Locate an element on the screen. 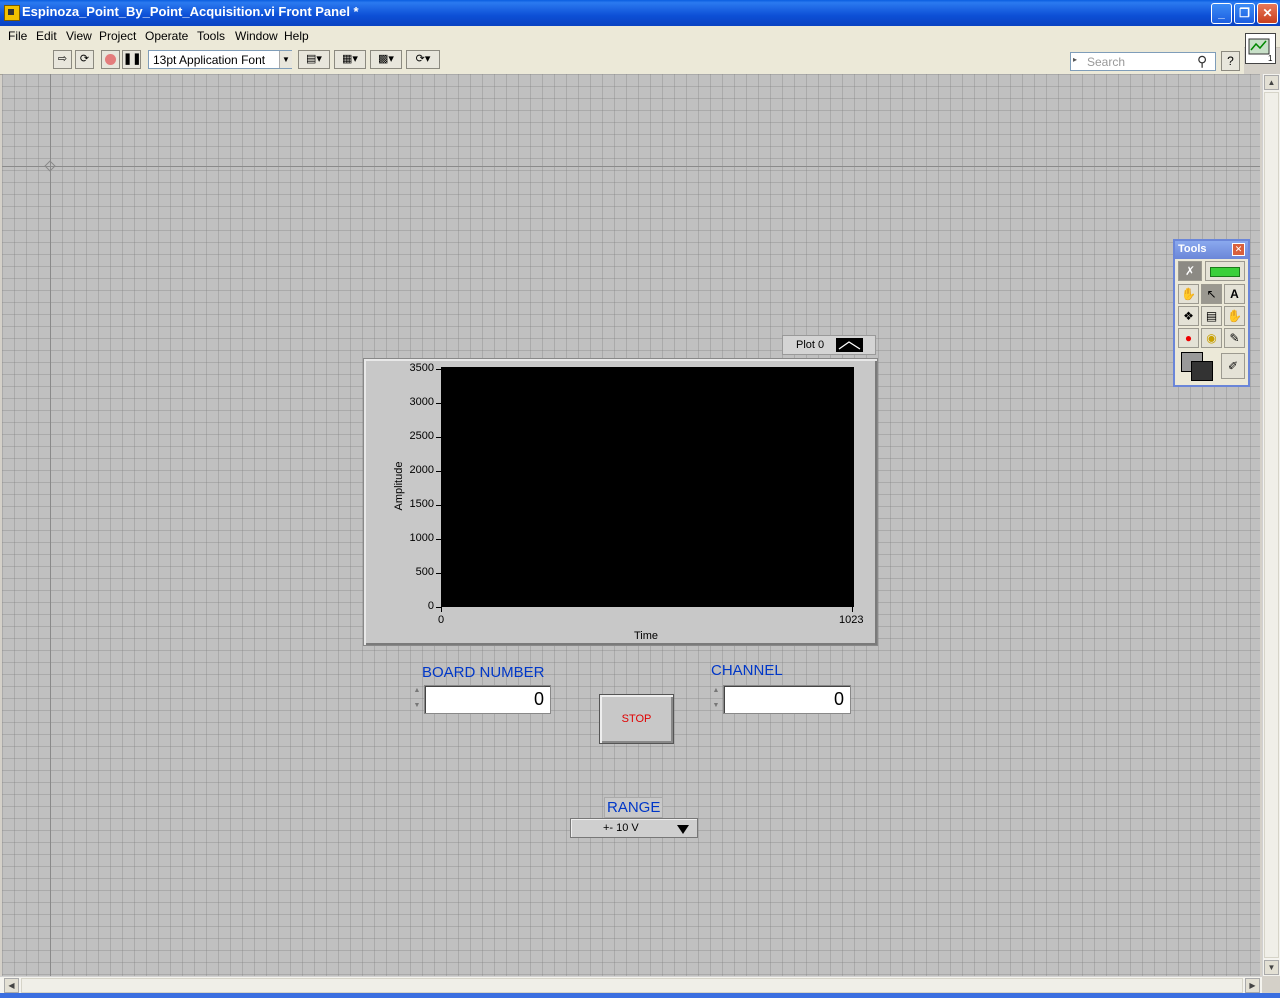 The width and height of the screenshot is (1280, 998). tools-close-button: ✕ is located at coordinates (1238, 249).